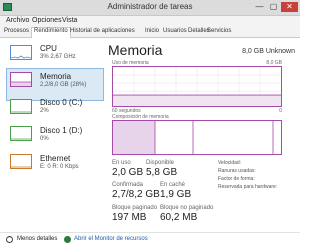  I want to click on tab-usuarios: Usuarios, so click(175, 31).